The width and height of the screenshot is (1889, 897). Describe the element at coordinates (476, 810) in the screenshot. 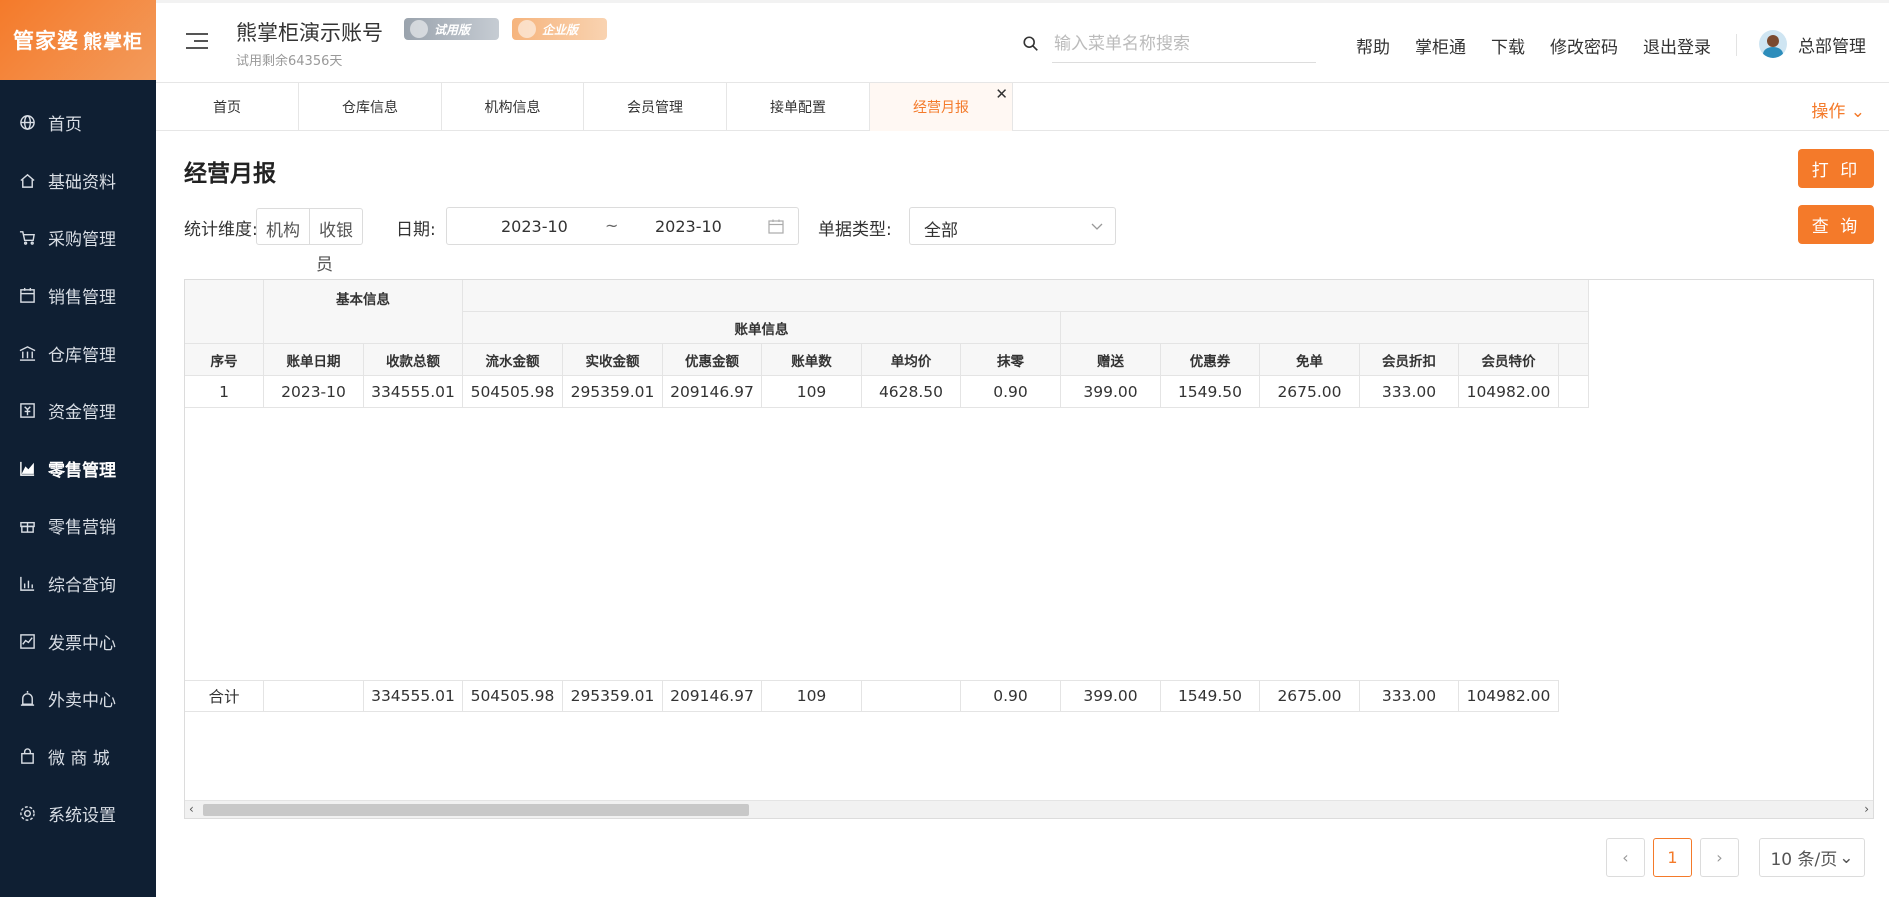

I see `scroll-thumb` at that location.